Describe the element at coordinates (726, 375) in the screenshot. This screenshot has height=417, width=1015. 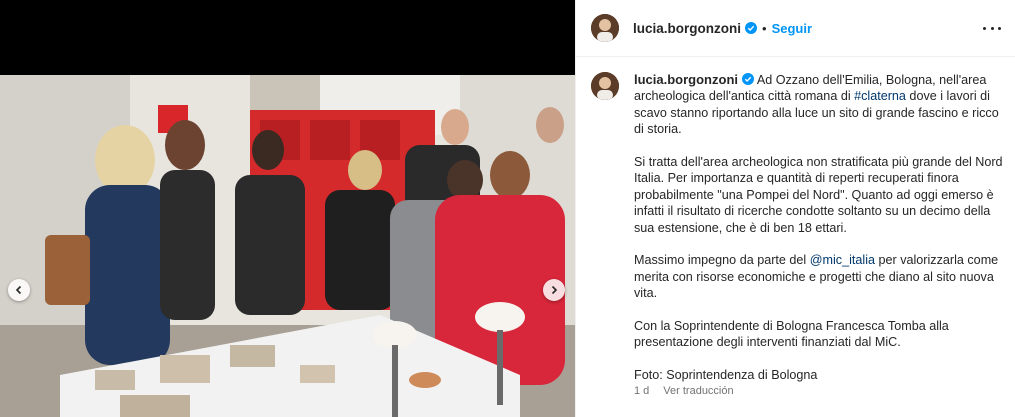
I see `caption-paragraph-5: Foto: Soprintendenza di Bologna` at that location.